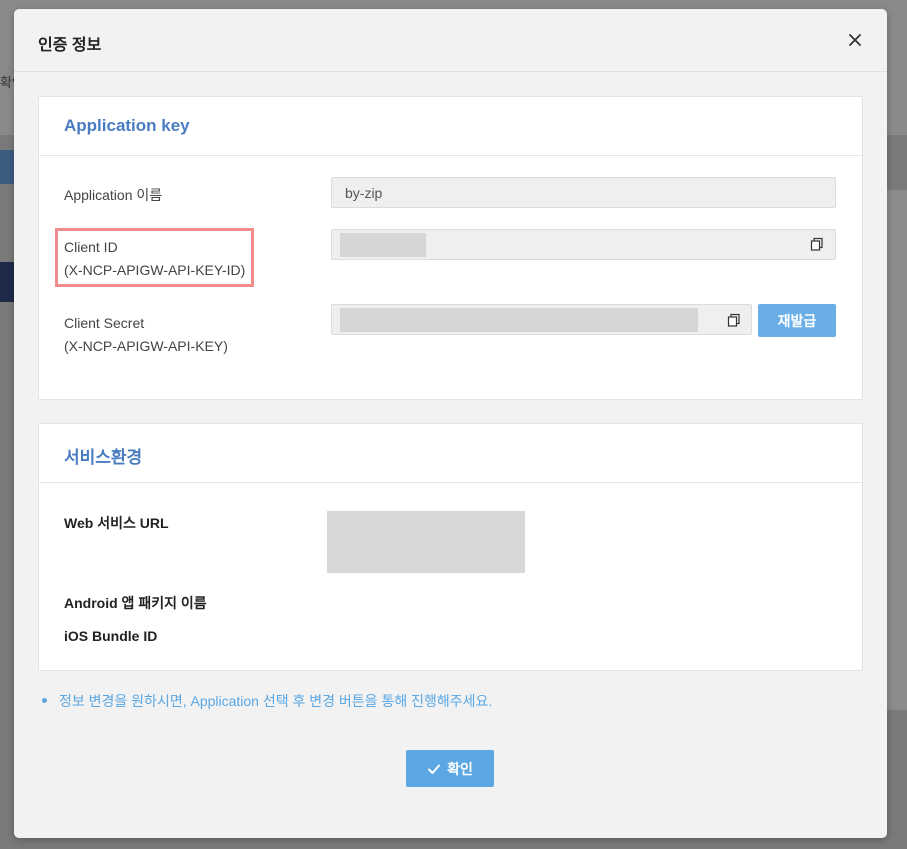 This screenshot has height=849, width=907. I want to click on background-panel, so click(897, 450).